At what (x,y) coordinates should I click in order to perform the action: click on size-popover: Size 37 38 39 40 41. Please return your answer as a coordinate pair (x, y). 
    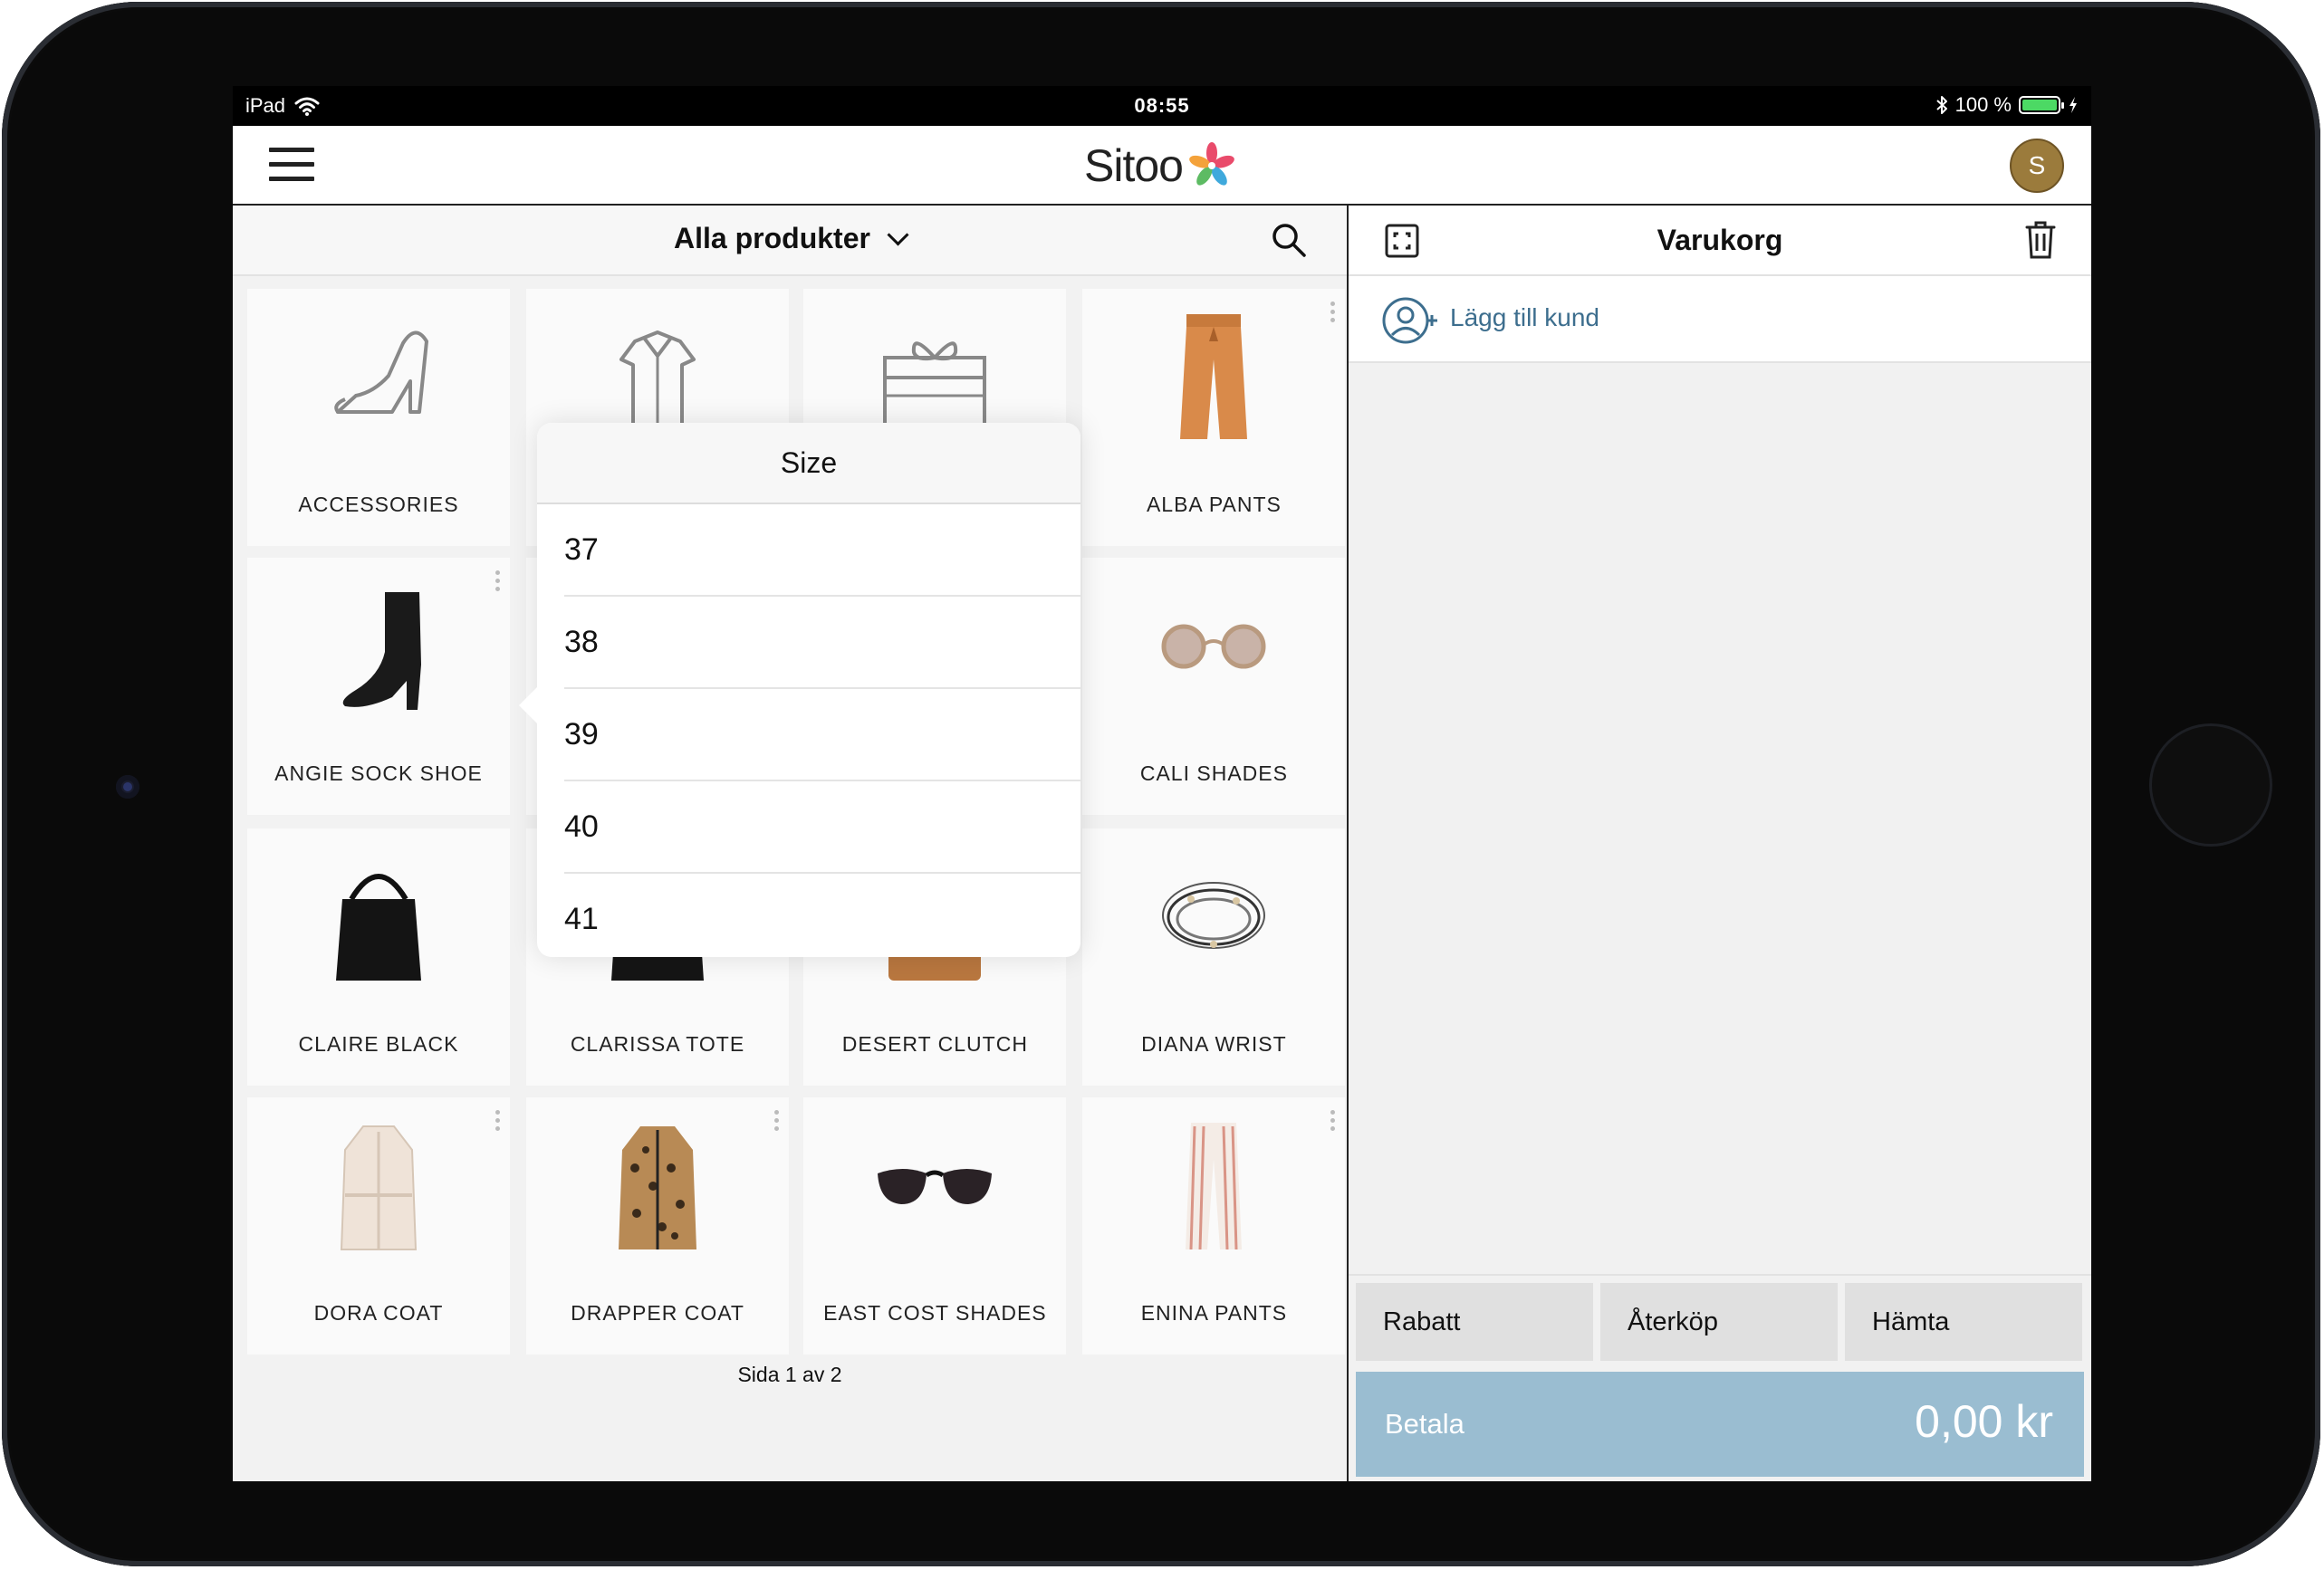
    Looking at the image, I should click on (799, 690).